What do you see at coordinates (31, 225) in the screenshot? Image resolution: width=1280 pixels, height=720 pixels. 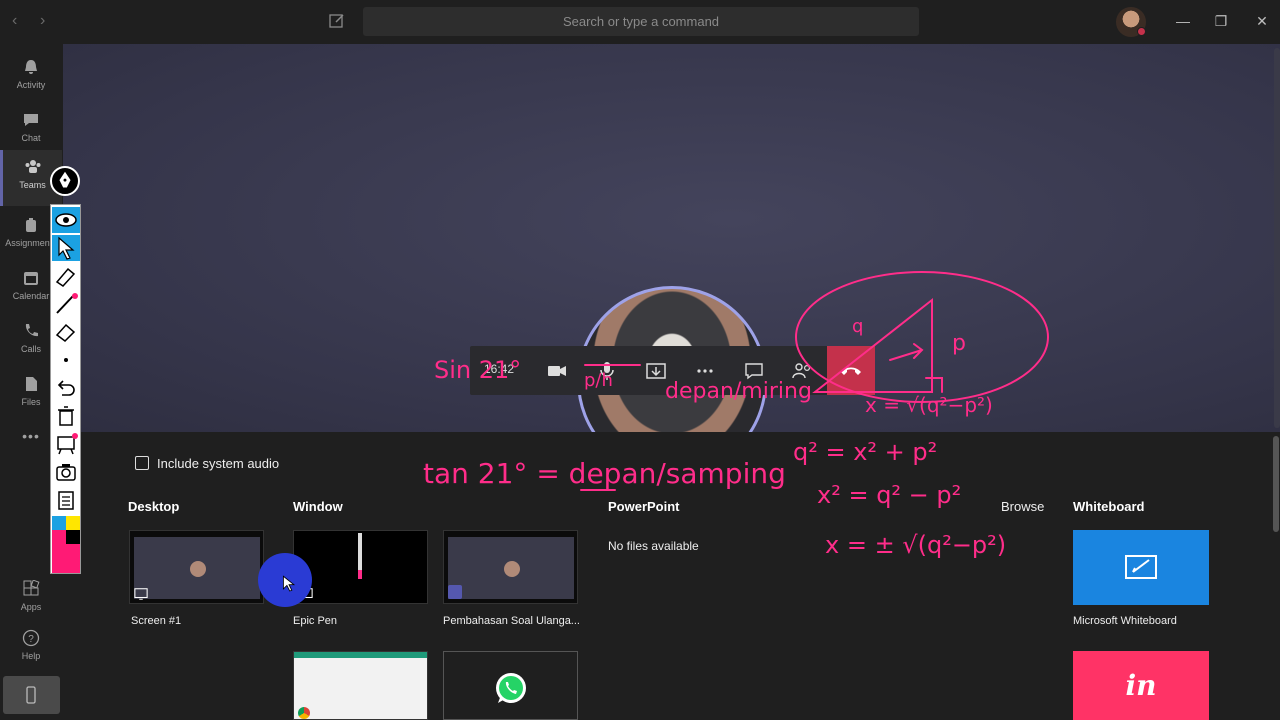 I see `assignments-icon` at bounding box center [31, 225].